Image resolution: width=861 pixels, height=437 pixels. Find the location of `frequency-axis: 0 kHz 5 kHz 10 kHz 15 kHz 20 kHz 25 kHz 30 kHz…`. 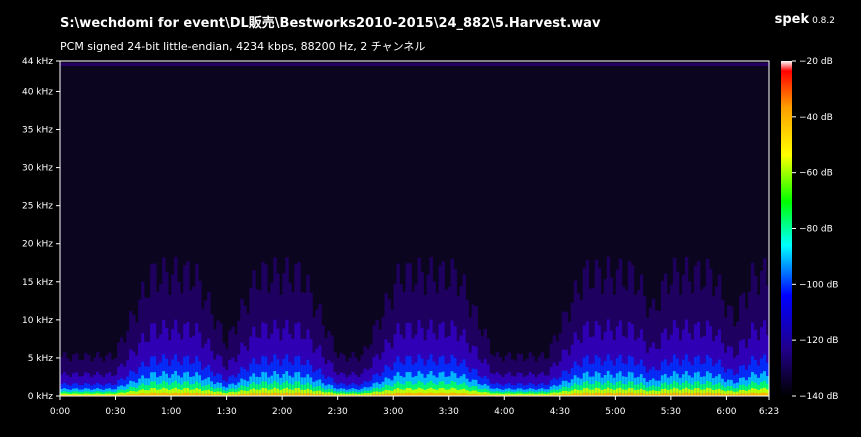

frequency-axis: 0 kHz 5 kHz 10 kHz 15 kHz 20 kHz 25 kHz 30 kHz… is located at coordinates (41, 229).